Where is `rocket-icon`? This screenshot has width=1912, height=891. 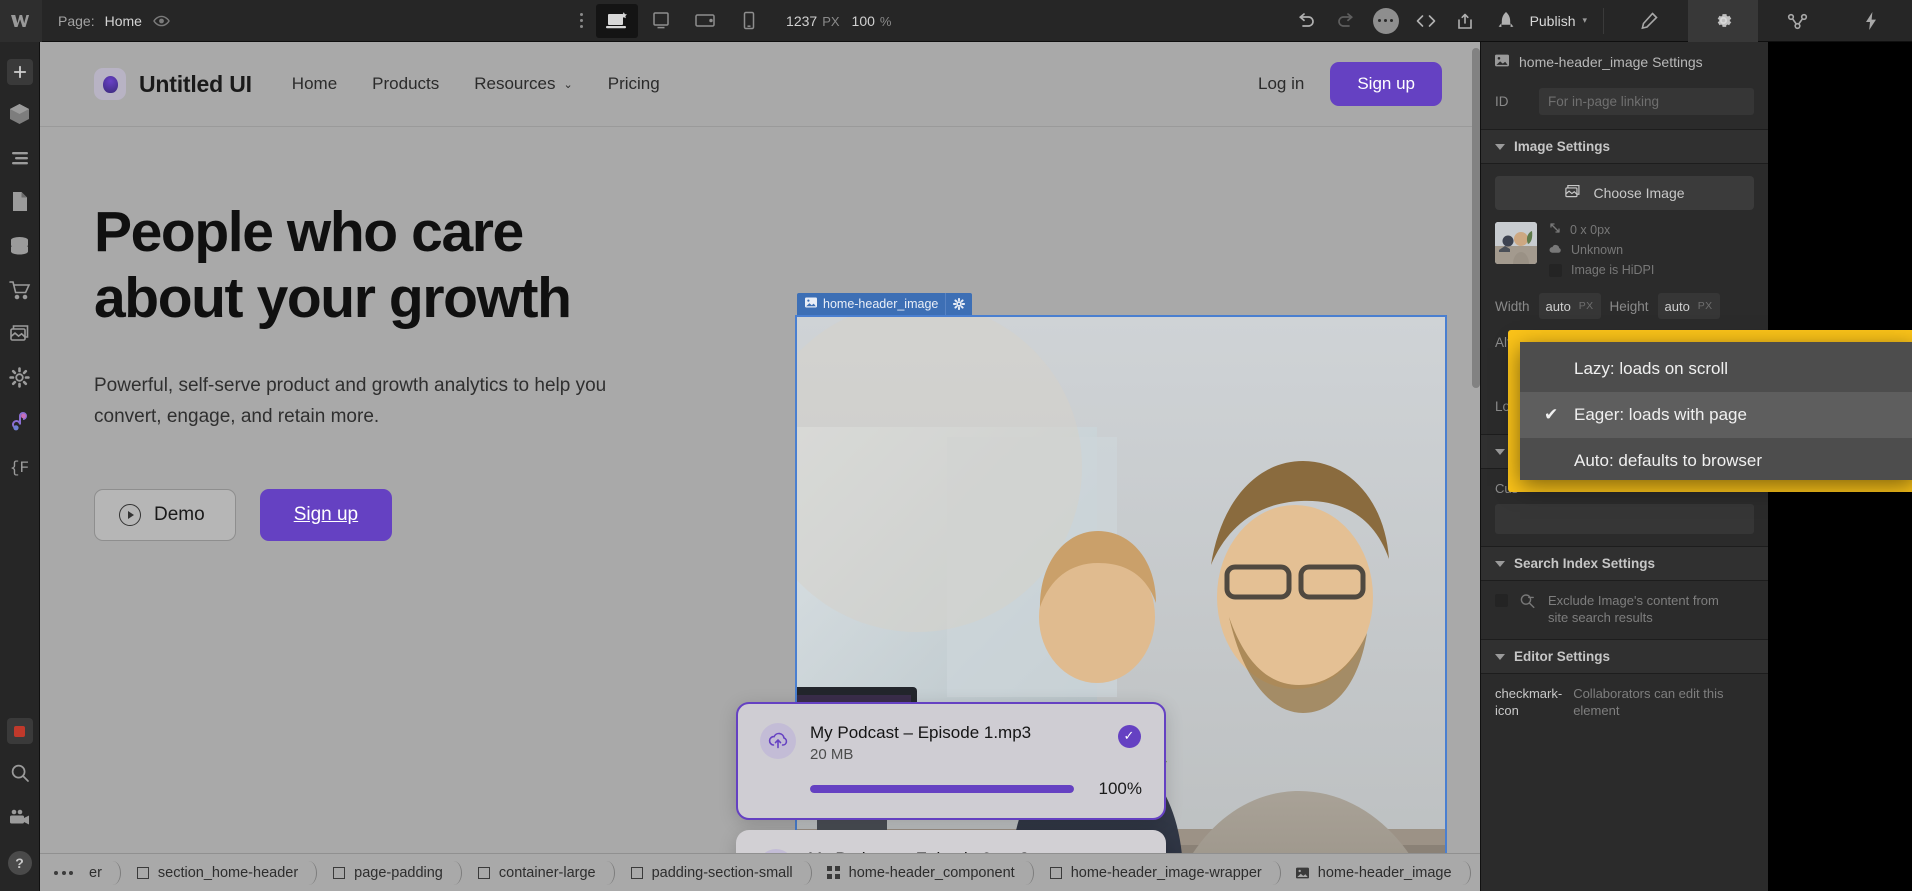 rocket-icon is located at coordinates (1506, 21).